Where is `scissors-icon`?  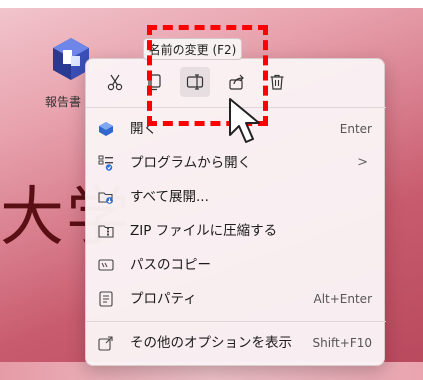
scissors-icon is located at coordinates (115, 82).